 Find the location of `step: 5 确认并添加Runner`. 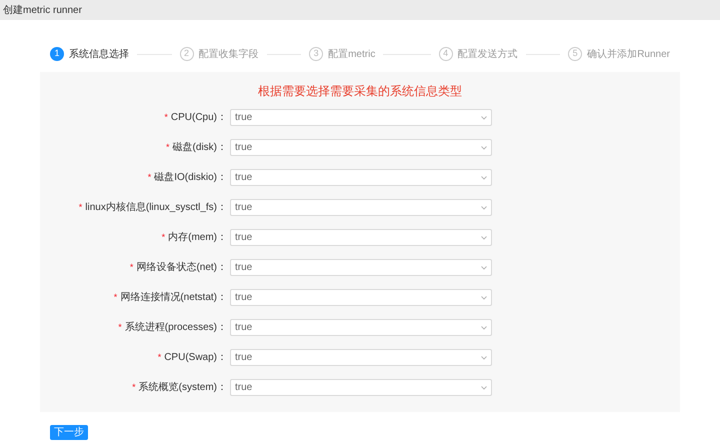

step: 5 确认并添加Runner is located at coordinates (619, 54).